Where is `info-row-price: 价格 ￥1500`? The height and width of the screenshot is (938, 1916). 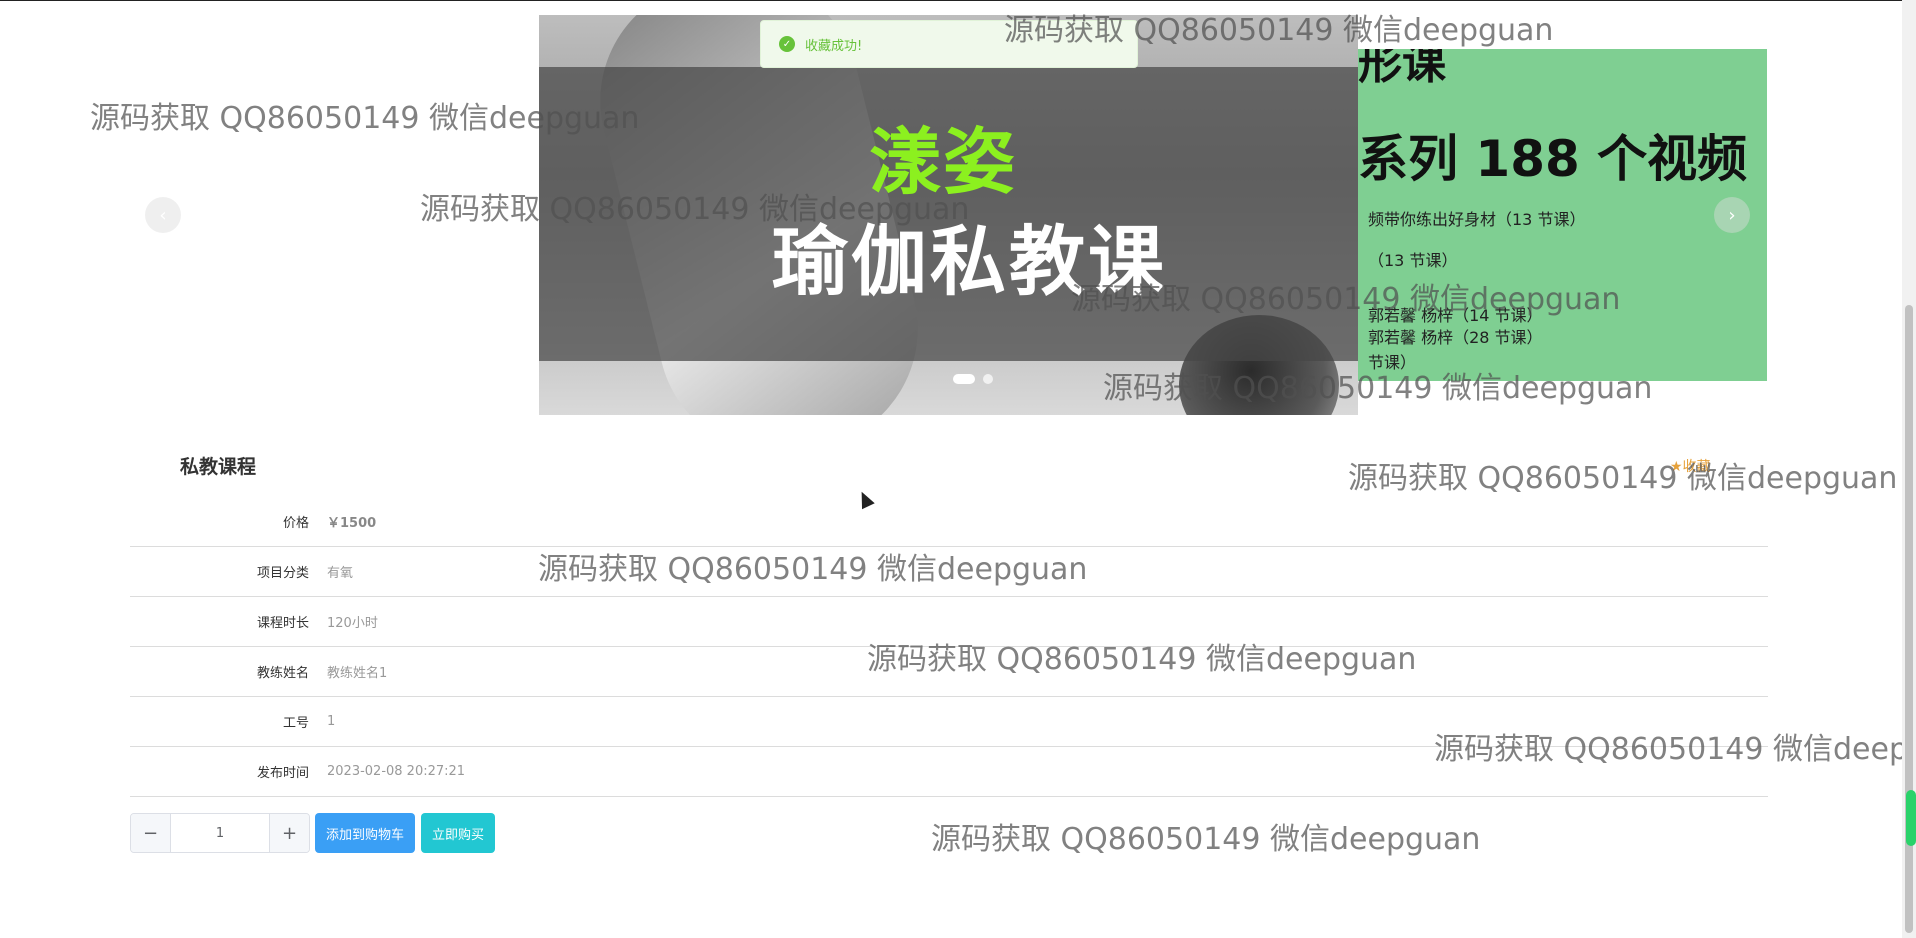
info-row-price: 价格 ￥1500 is located at coordinates (949, 522).